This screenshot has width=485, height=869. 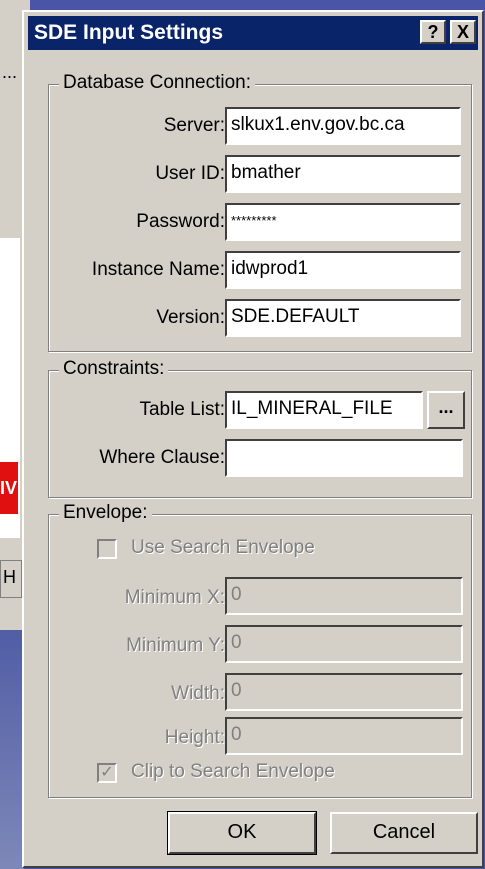 What do you see at coordinates (253, 33) in the screenshot?
I see `title-bar: SDE Input Settings ? X` at bounding box center [253, 33].